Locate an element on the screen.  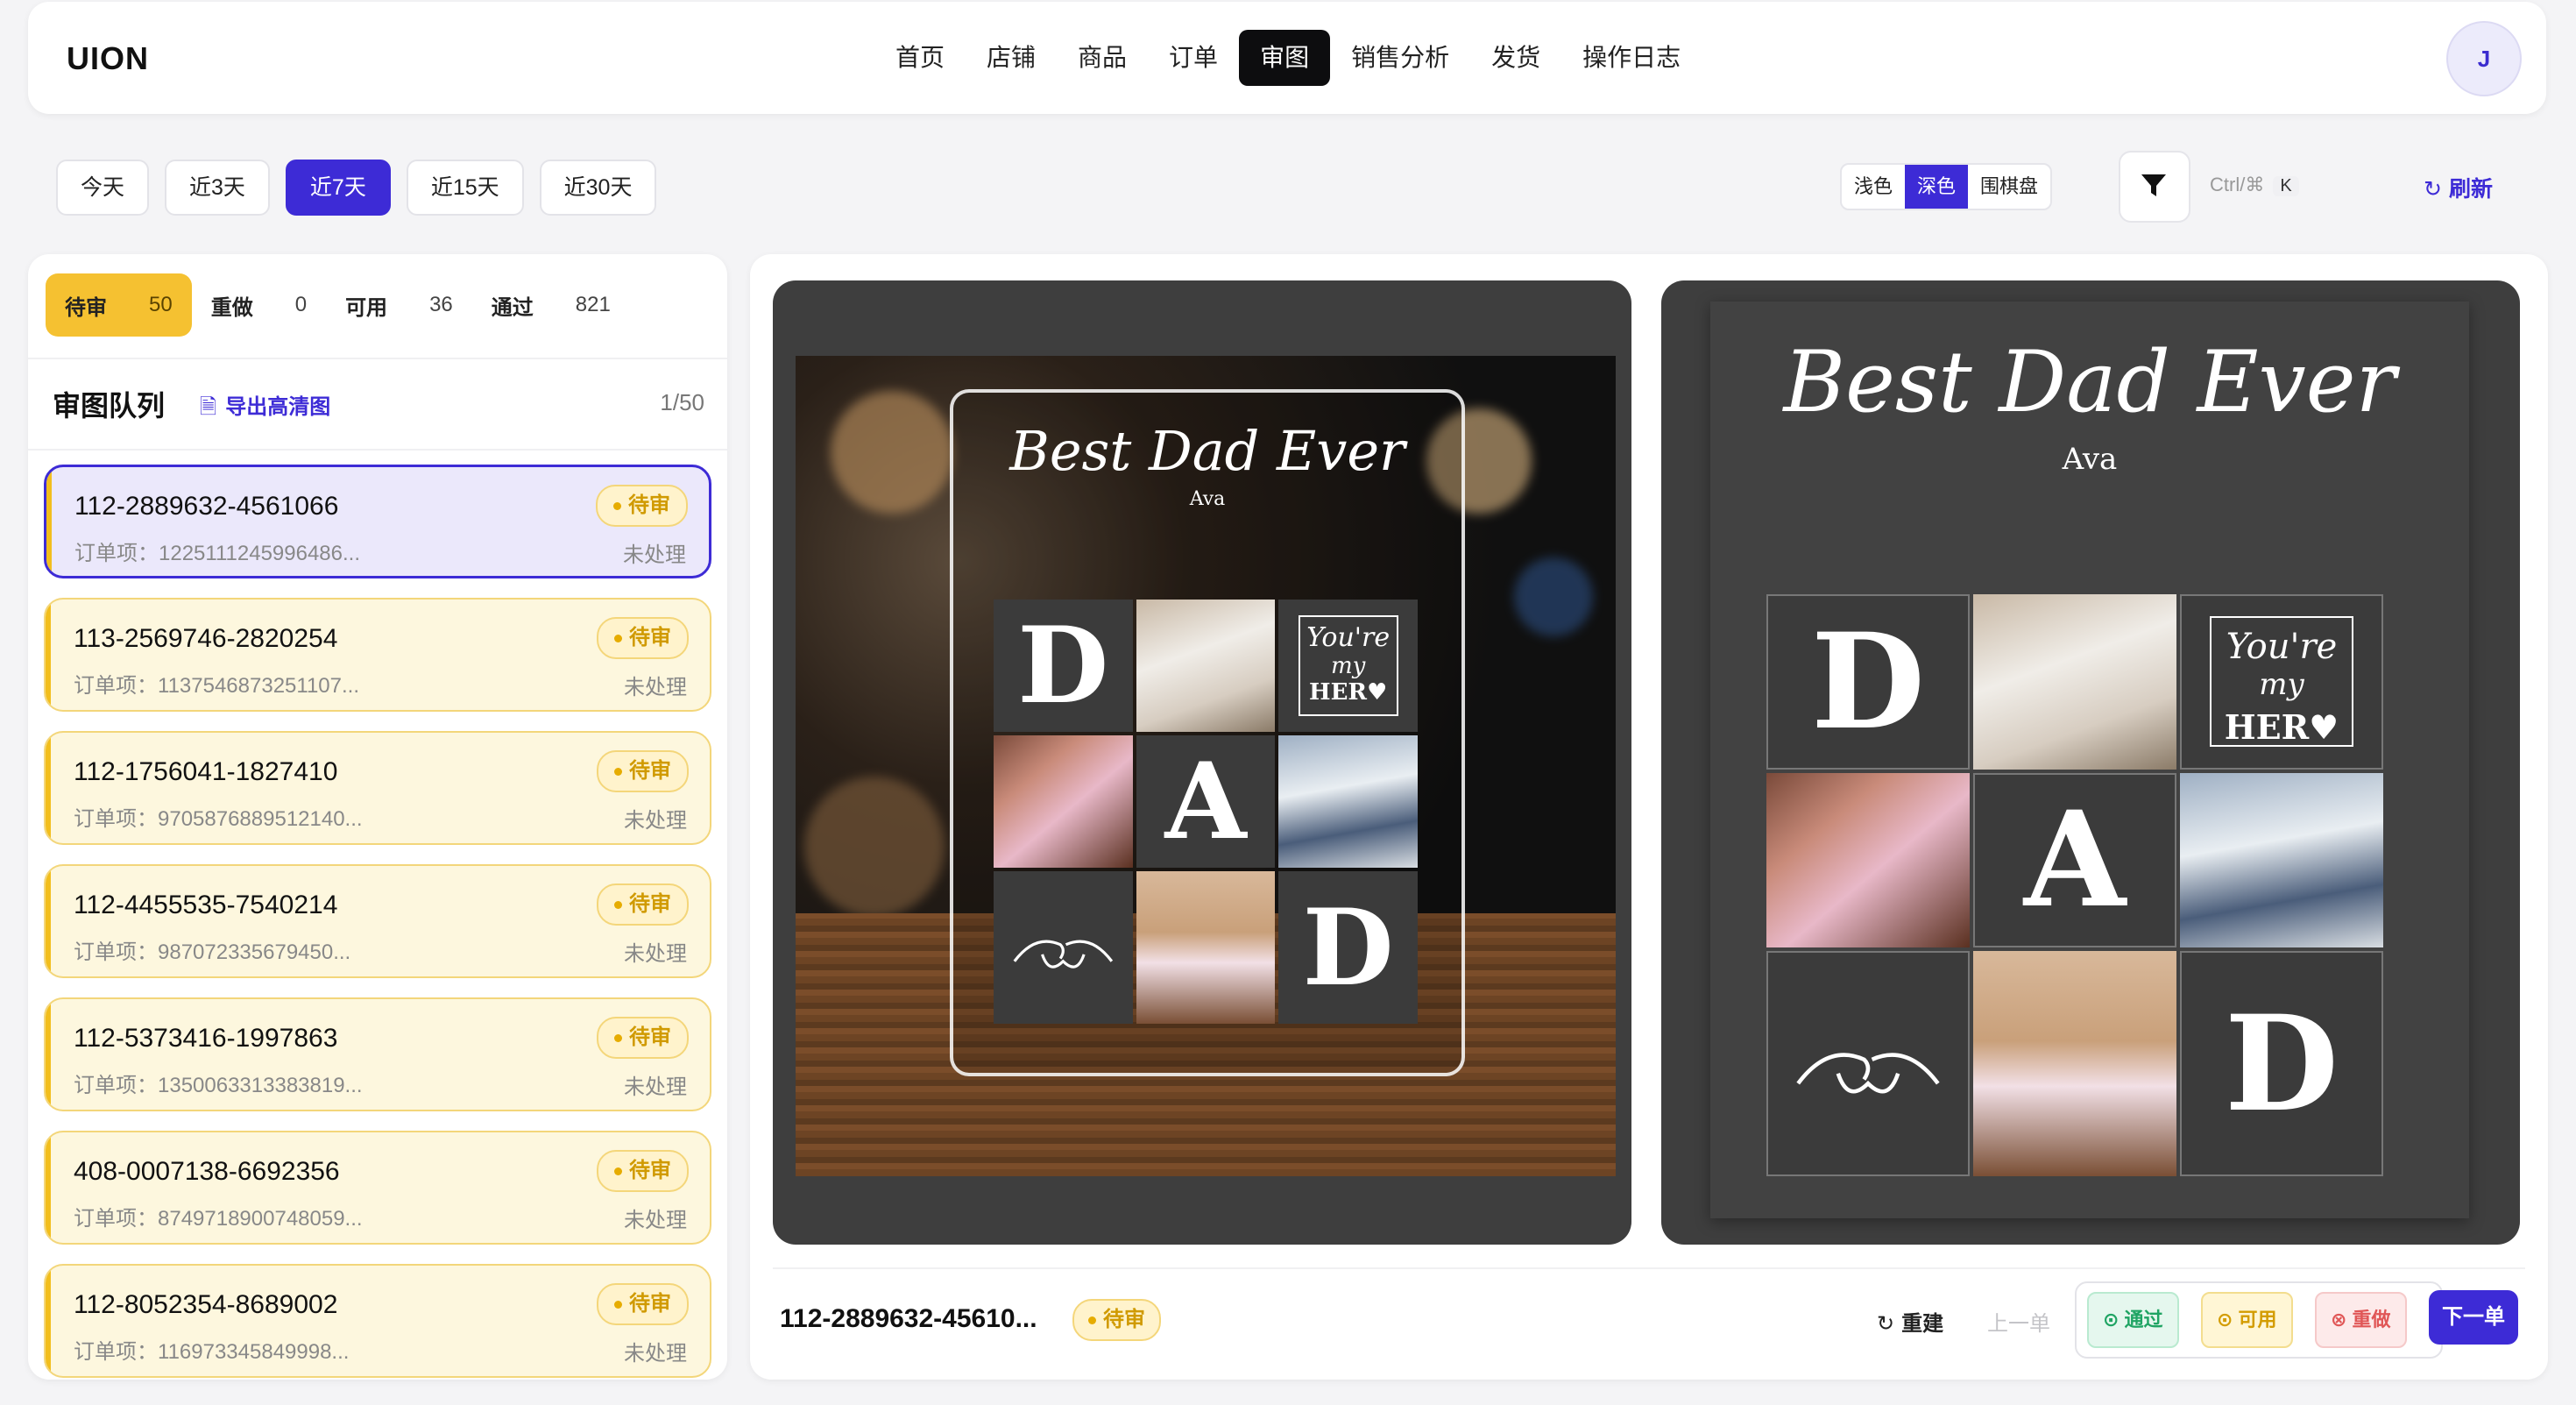
hero-line: my is located at coordinates (2281, 685).